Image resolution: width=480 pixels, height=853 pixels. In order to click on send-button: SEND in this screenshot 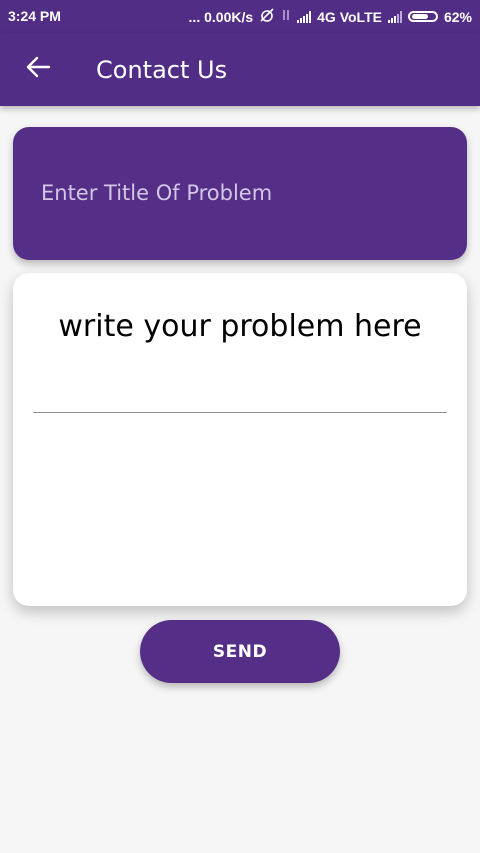, I will do `click(240, 651)`.